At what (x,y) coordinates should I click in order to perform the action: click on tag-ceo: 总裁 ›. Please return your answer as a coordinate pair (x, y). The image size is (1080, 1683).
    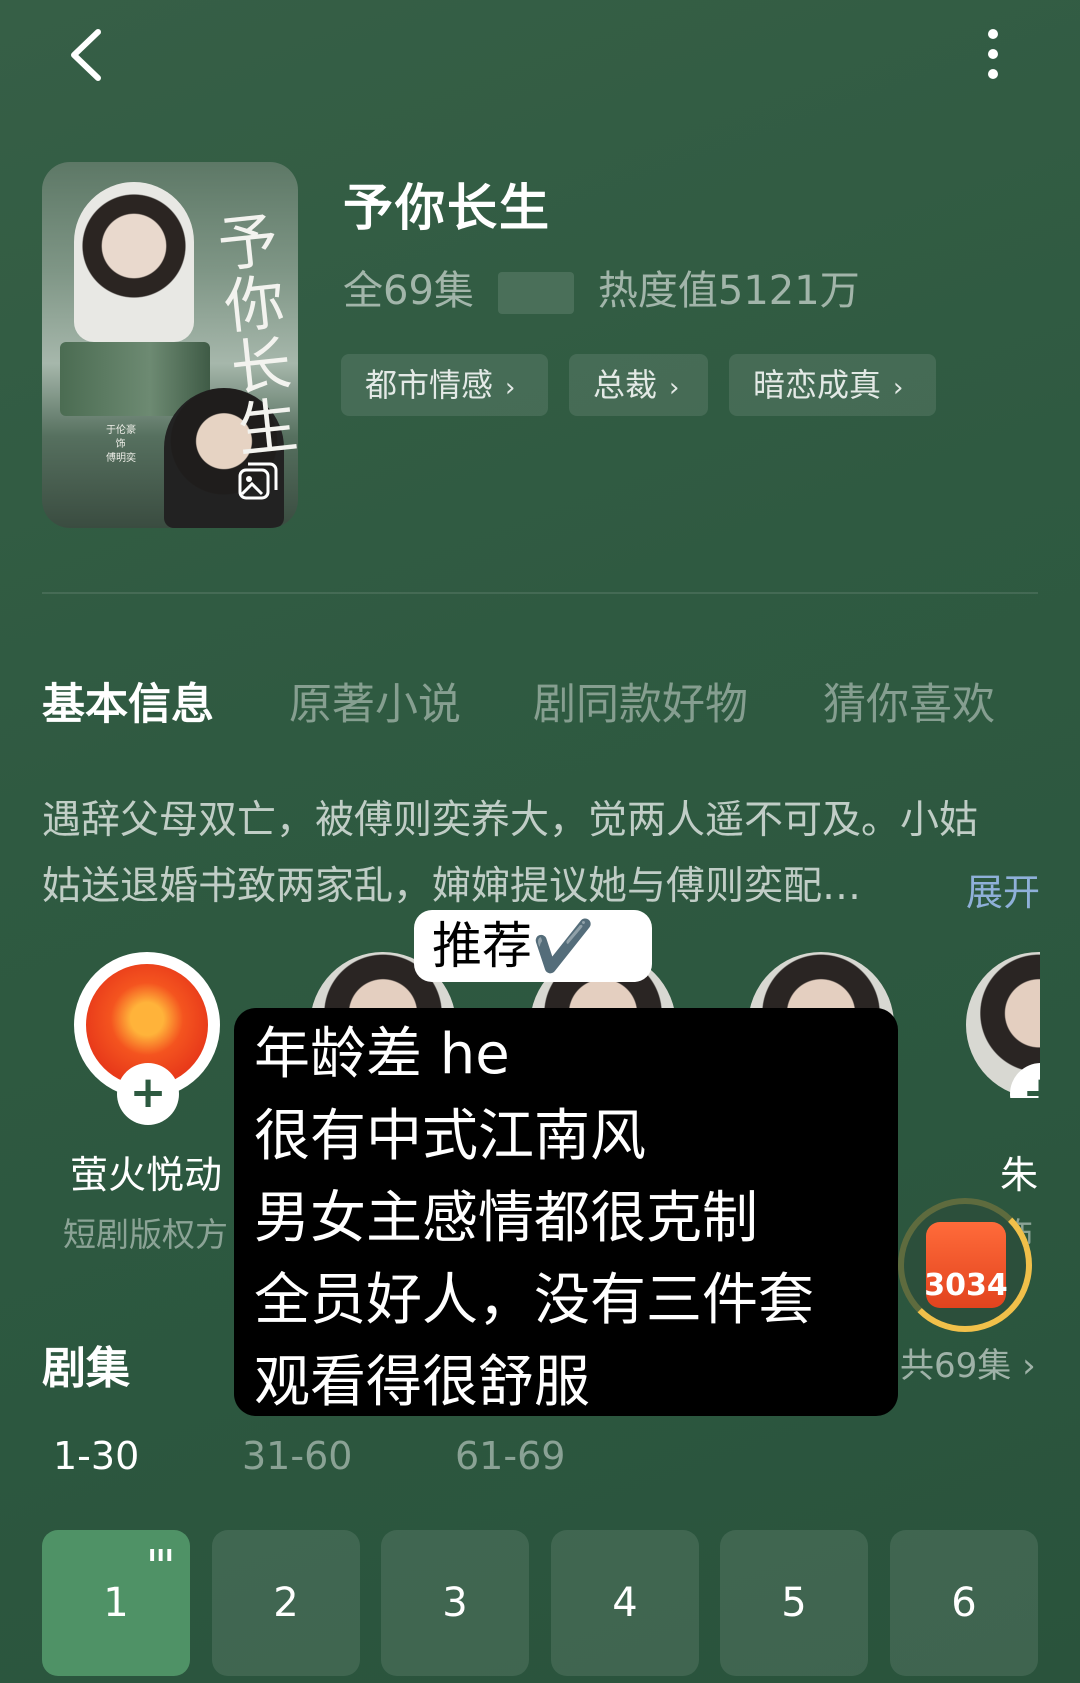
    Looking at the image, I should click on (638, 385).